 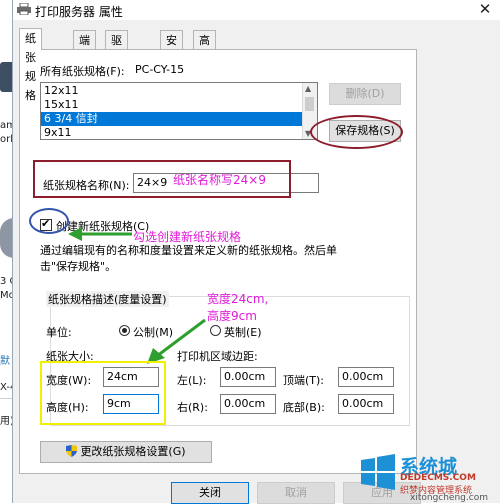 What do you see at coordinates (172, 105) in the screenshot?
I see `list-item: 15x11` at bounding box center [172, 105].